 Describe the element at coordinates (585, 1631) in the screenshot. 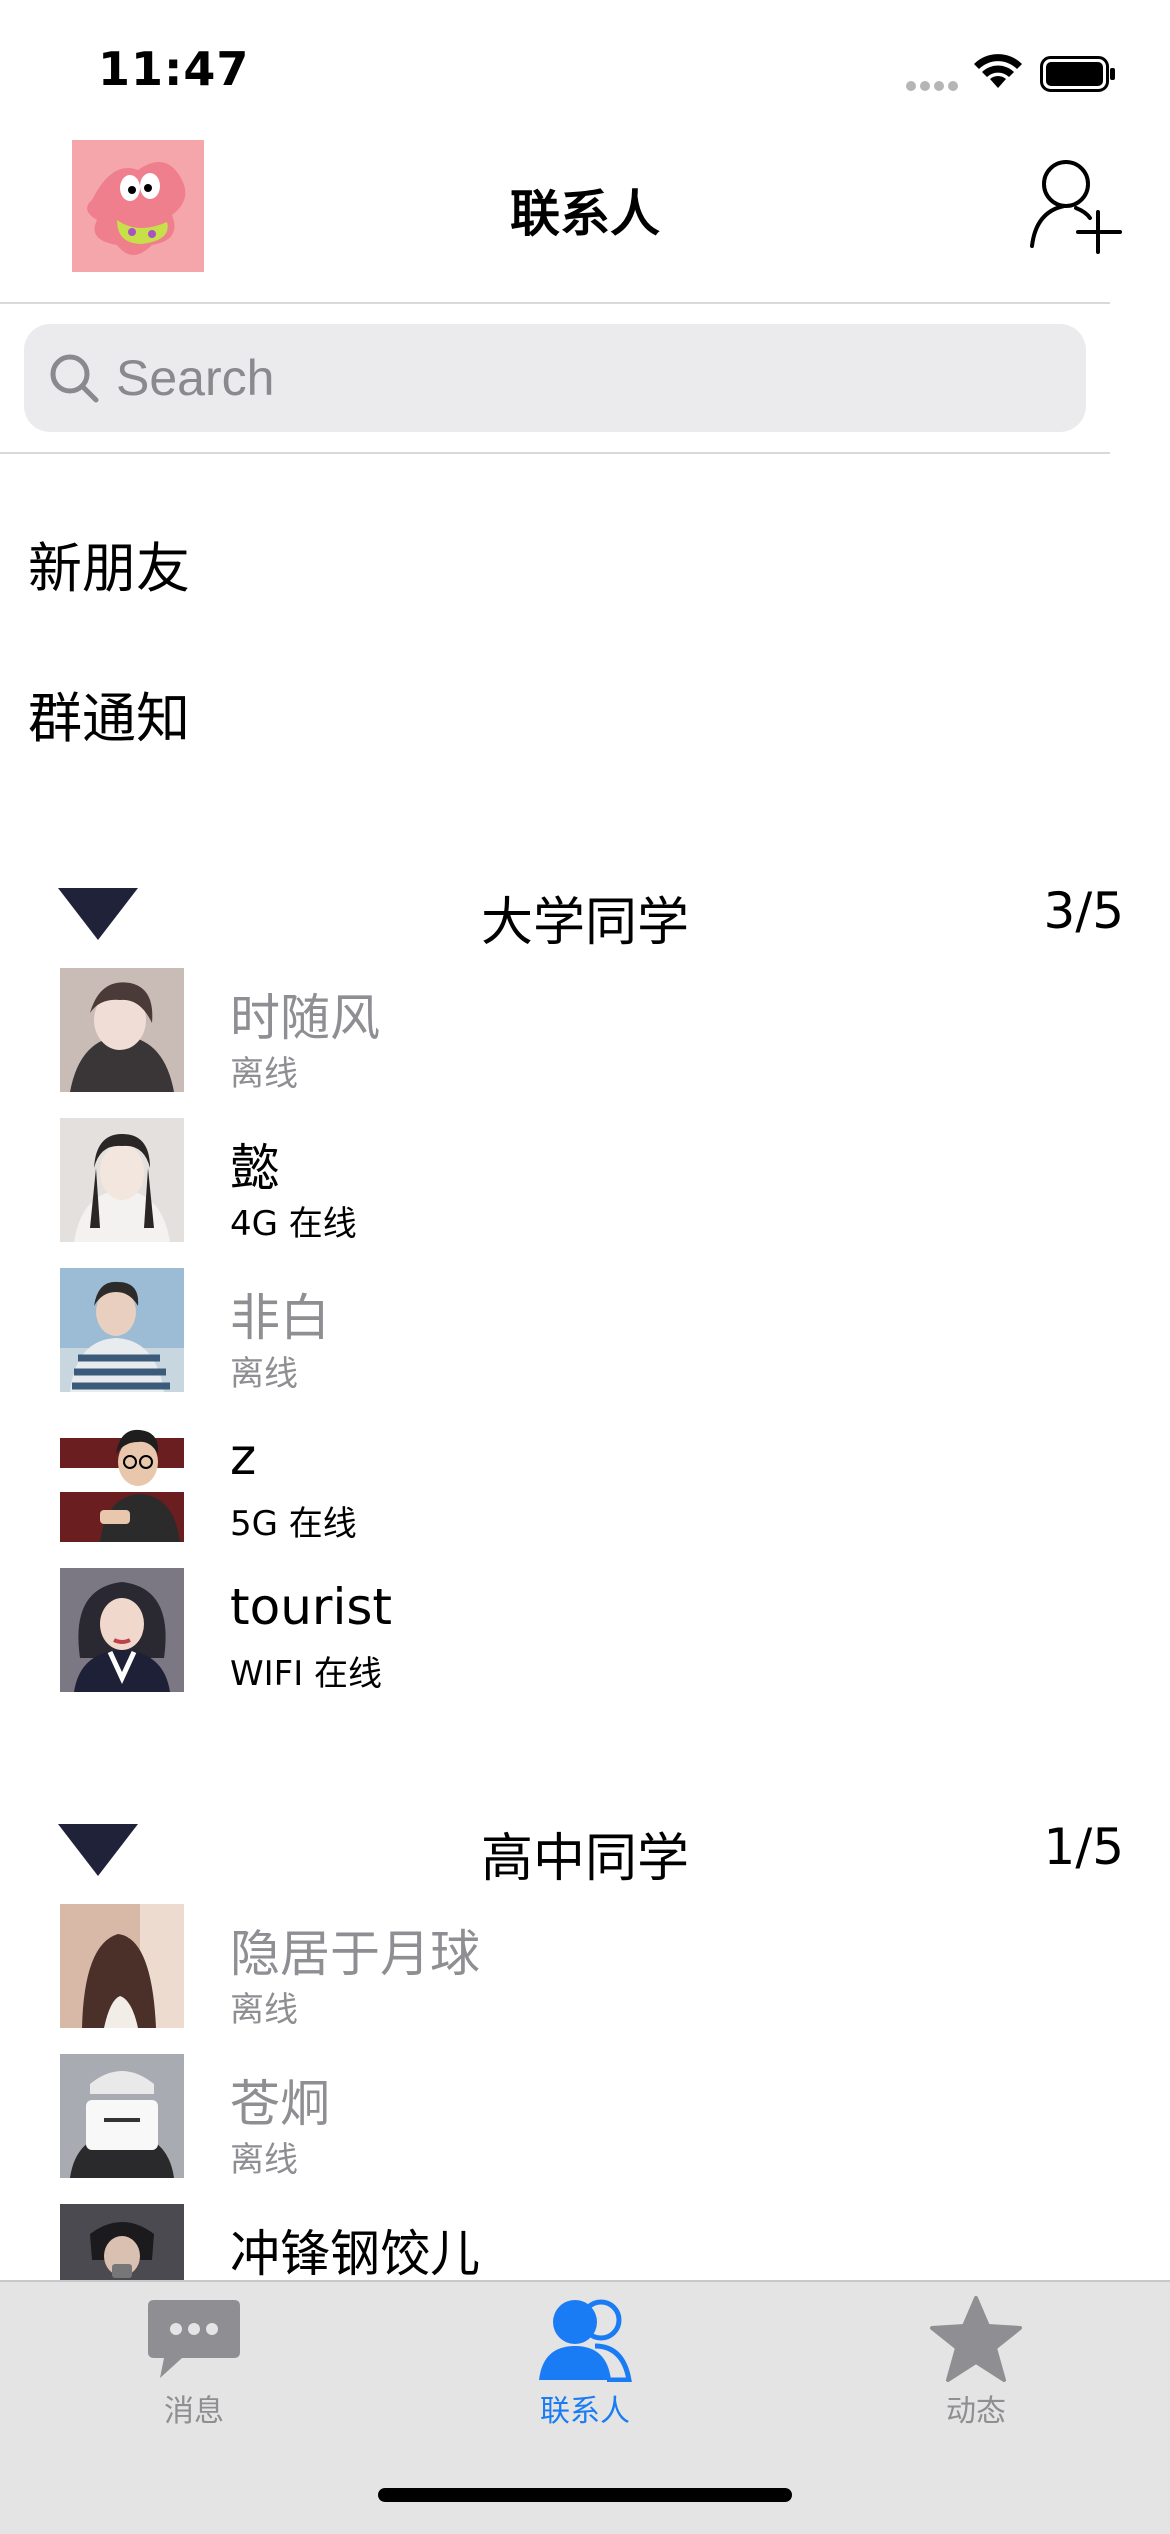

I see `contact-row: tourist WIFI 在线` at that location.